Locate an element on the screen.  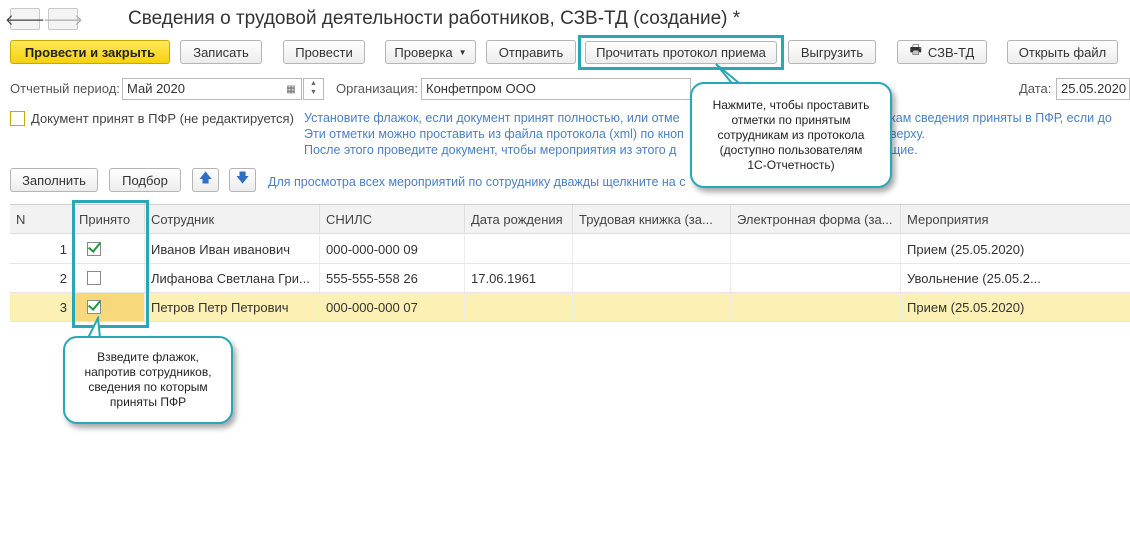
chevron-down-icon: ▼ is located at coordinates (462, 52).